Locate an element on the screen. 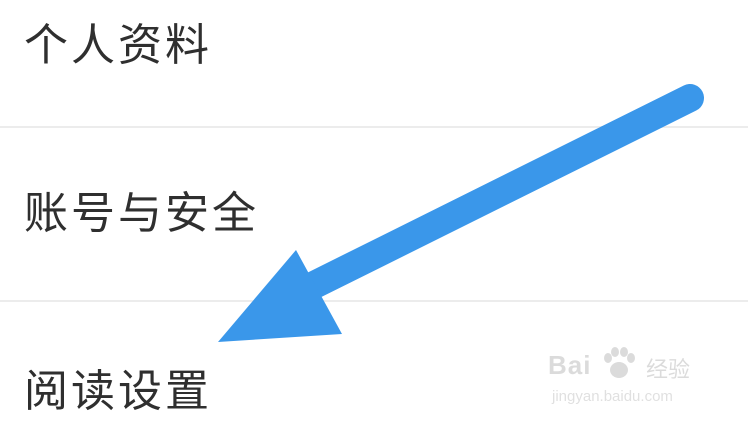  watermark-site-name: 经验 is located at coordinates (668, 370).